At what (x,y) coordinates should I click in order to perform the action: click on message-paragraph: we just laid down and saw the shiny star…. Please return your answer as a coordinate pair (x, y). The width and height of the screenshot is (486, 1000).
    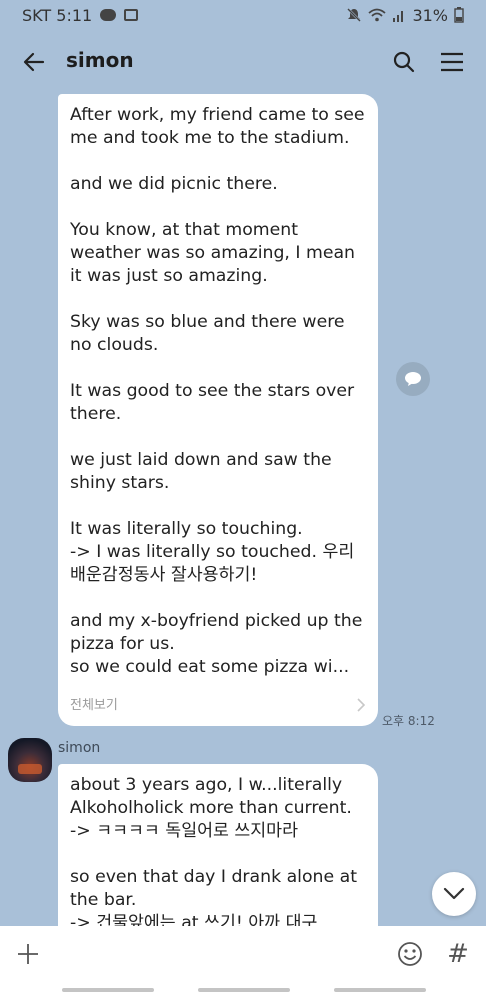
    Looking at the image, I should click on (201, 471).